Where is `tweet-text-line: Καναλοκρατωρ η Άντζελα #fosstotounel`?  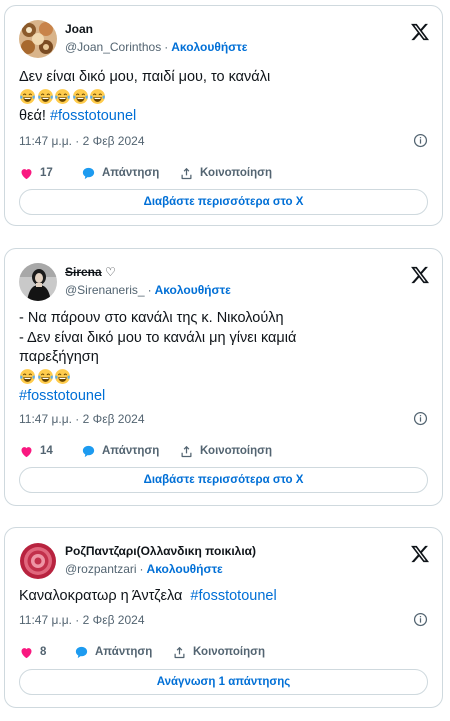 tweet-text-line: Καναλοκρατωρ η Άντζελα #fosstotounel is located at coordinates (224, 597).